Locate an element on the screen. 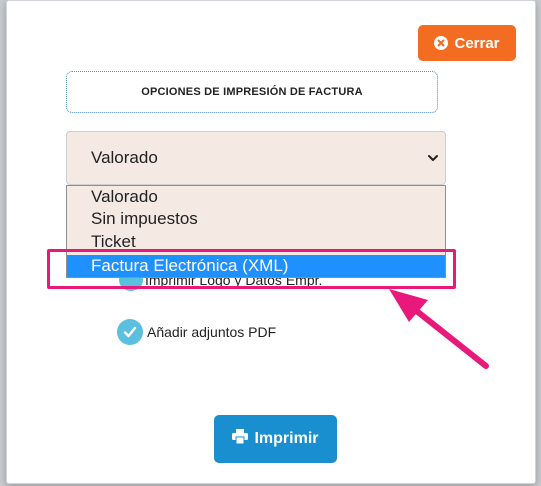  close-button-label: Cerrar is located at coordinates (477, 43).